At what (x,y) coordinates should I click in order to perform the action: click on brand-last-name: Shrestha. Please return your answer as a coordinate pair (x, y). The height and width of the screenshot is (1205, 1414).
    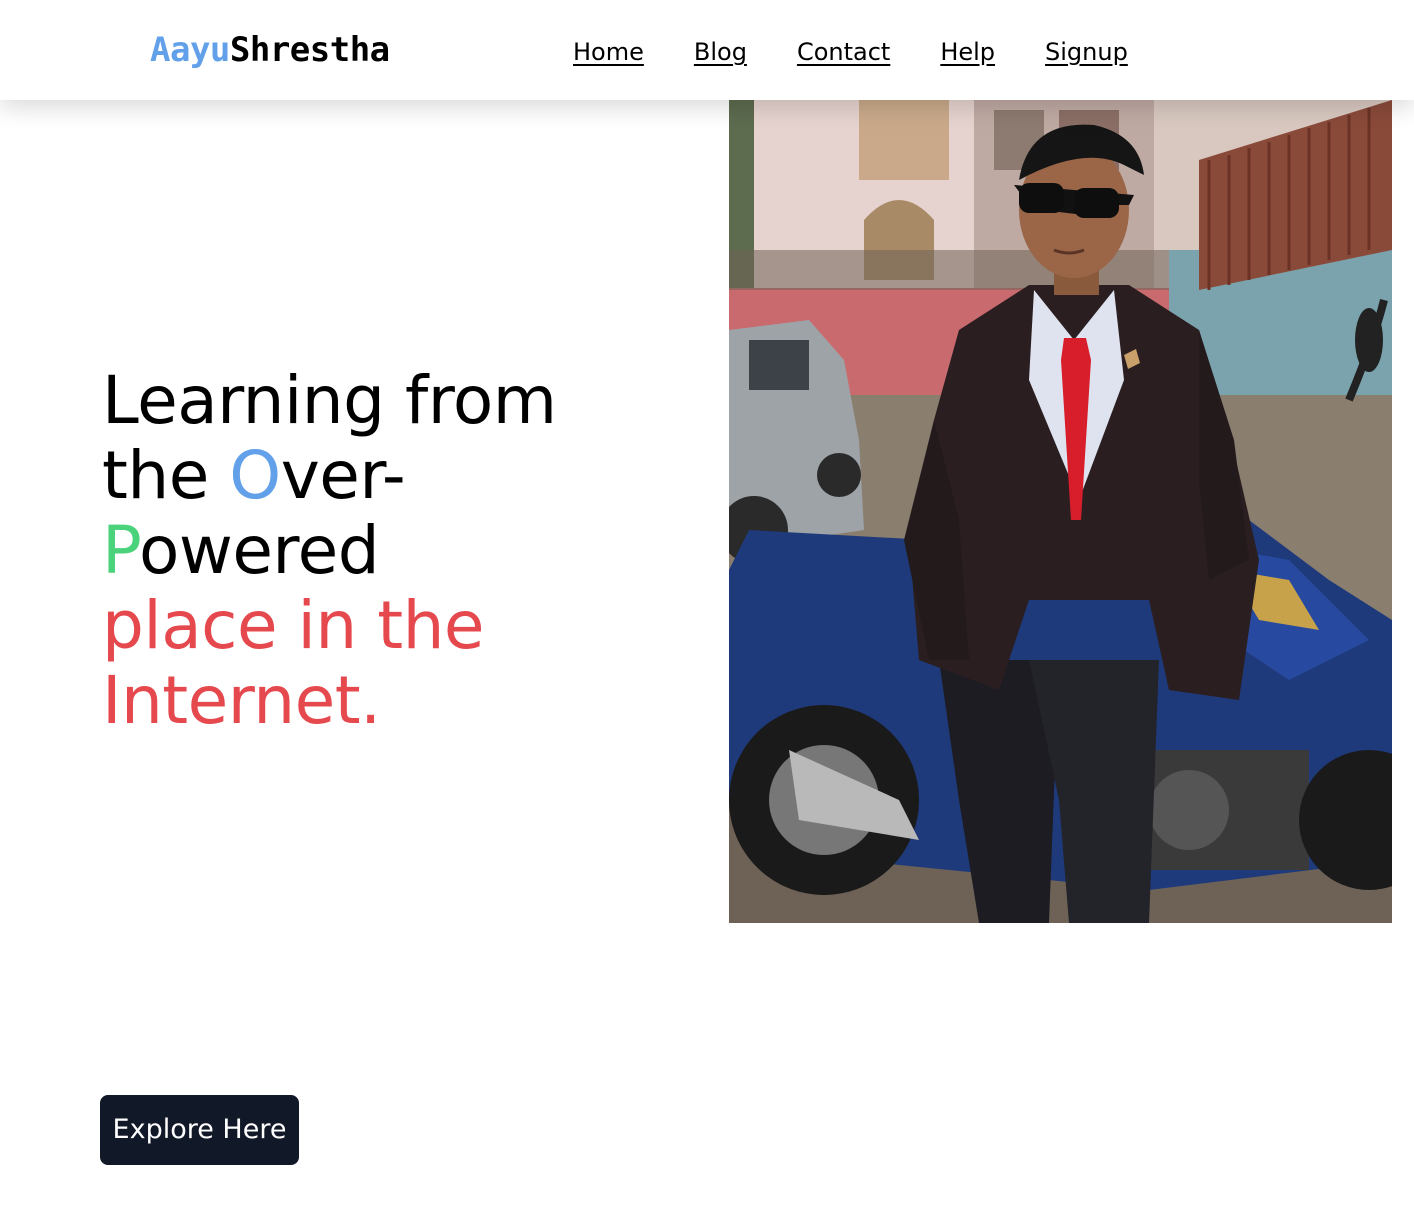
    Looking at the image, I should click on (309, 50).